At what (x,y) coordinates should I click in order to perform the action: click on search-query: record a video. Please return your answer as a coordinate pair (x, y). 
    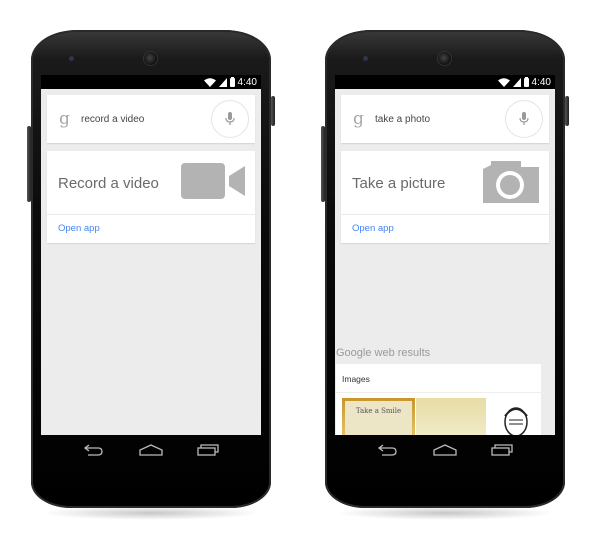
    Looking at the image, I should click on (146, 119).